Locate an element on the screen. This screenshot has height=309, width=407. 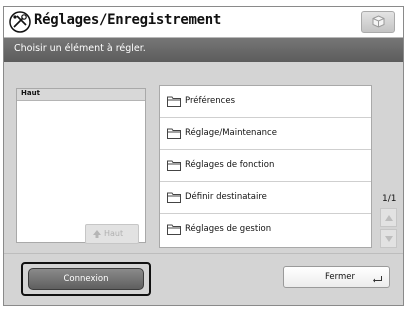
up-level-label: Haut is located at coordinates (114, 233).